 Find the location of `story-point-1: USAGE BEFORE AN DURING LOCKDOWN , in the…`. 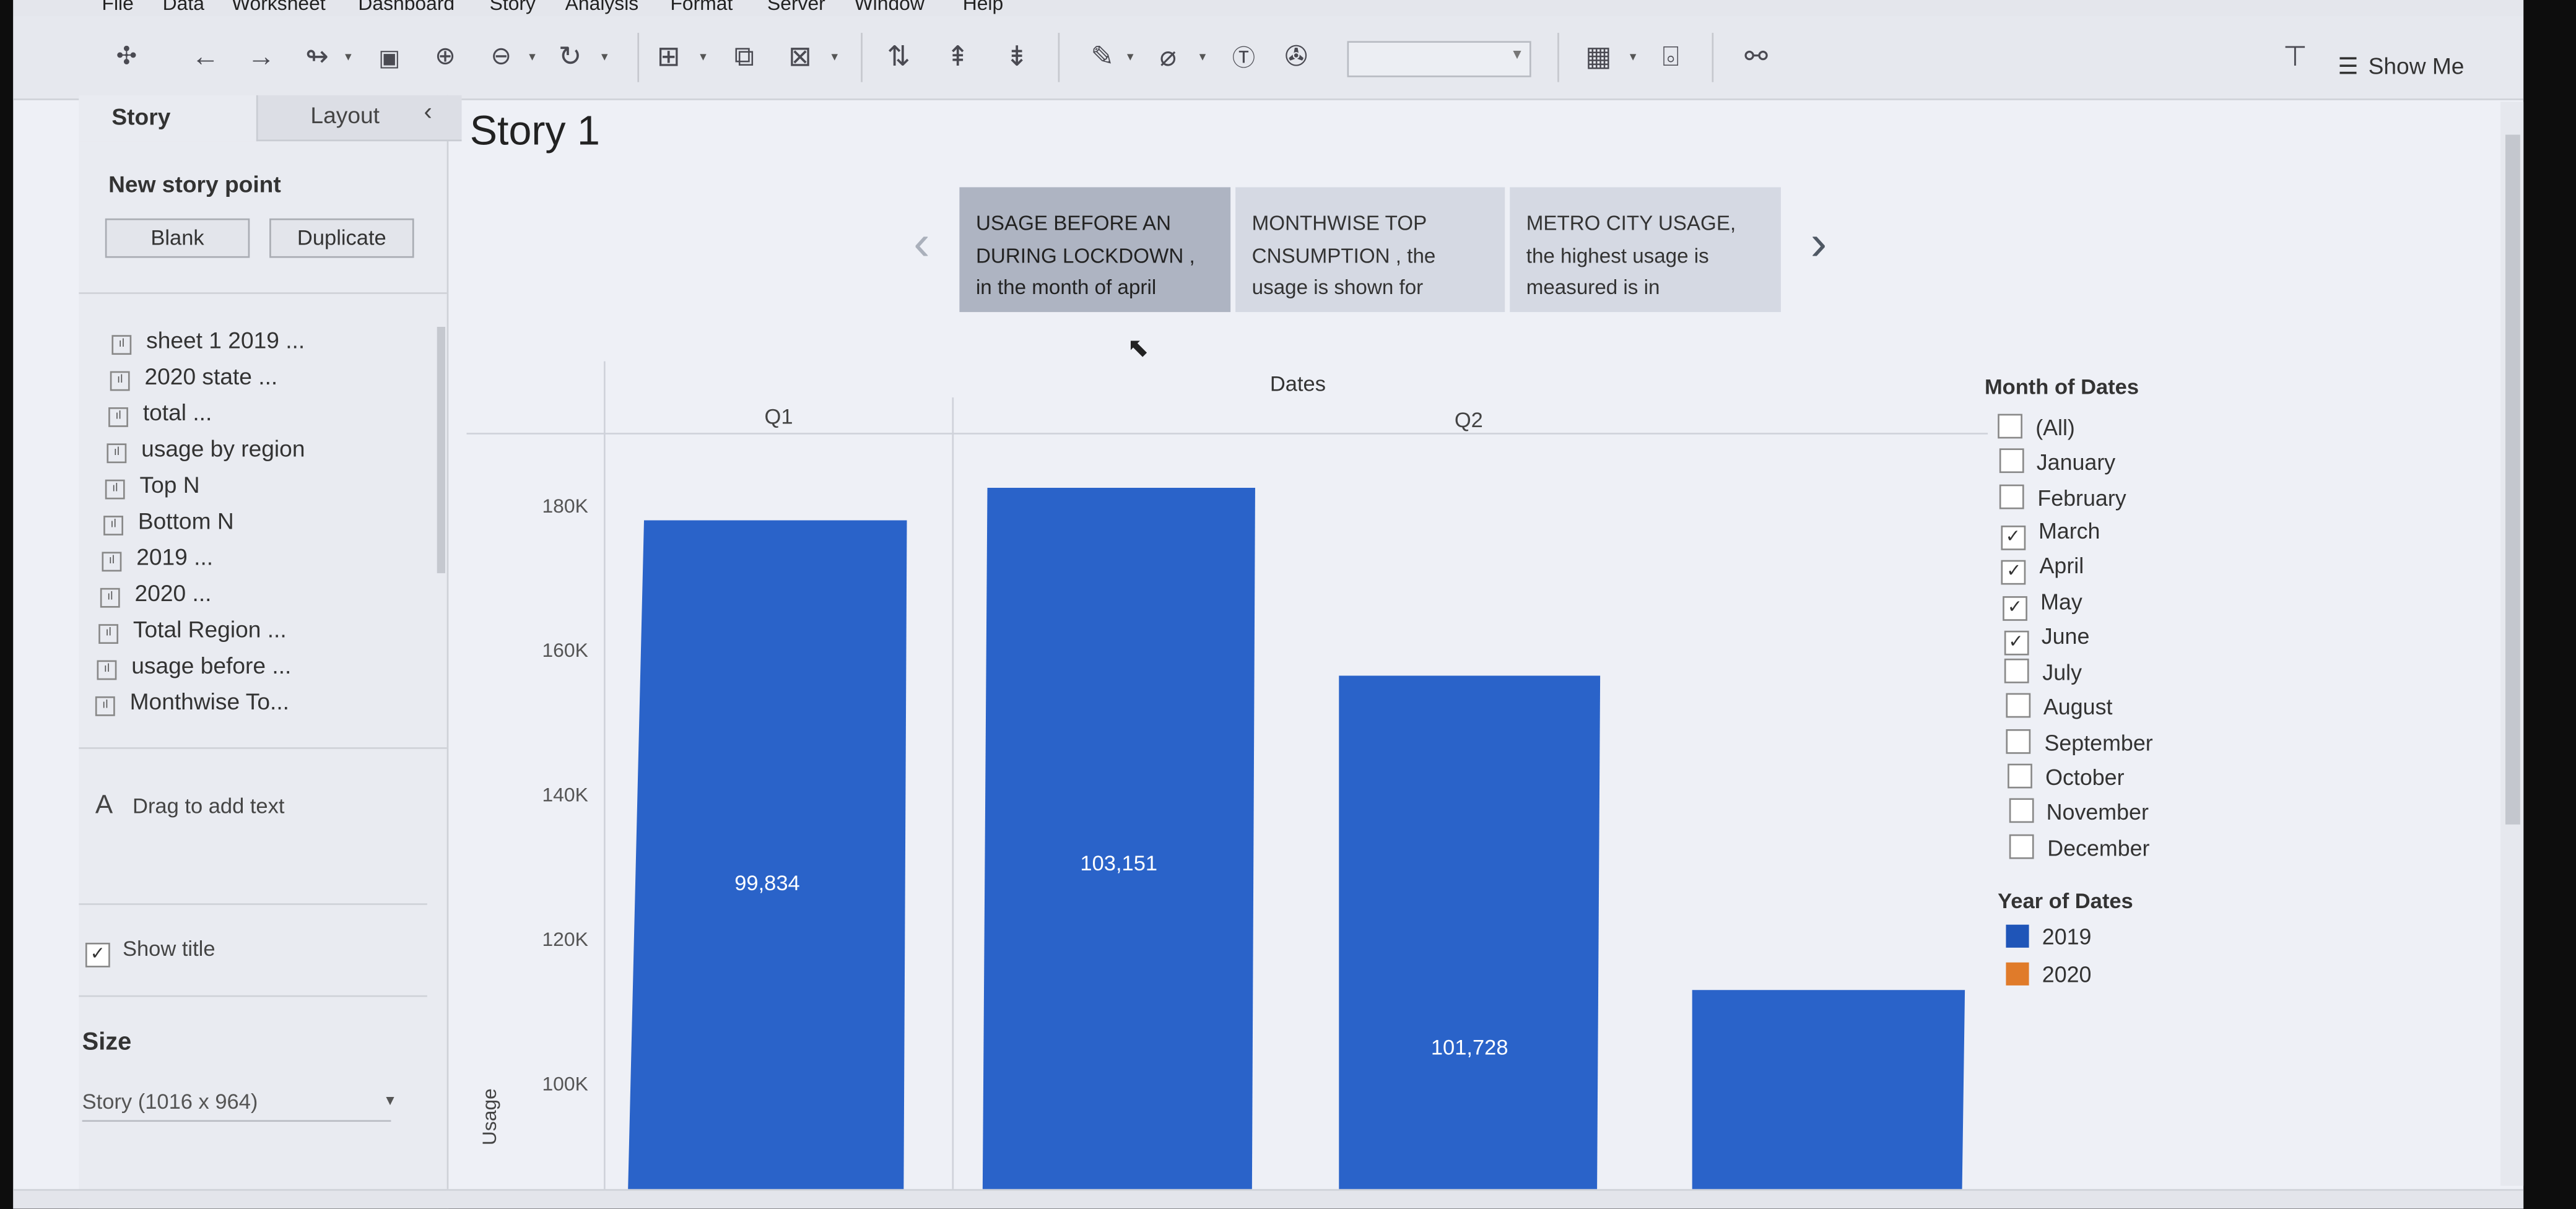

story-point-1: USAGE BEFORE AN DURING LOCKDOWN , in the… is located at coordinates (1095, 250).